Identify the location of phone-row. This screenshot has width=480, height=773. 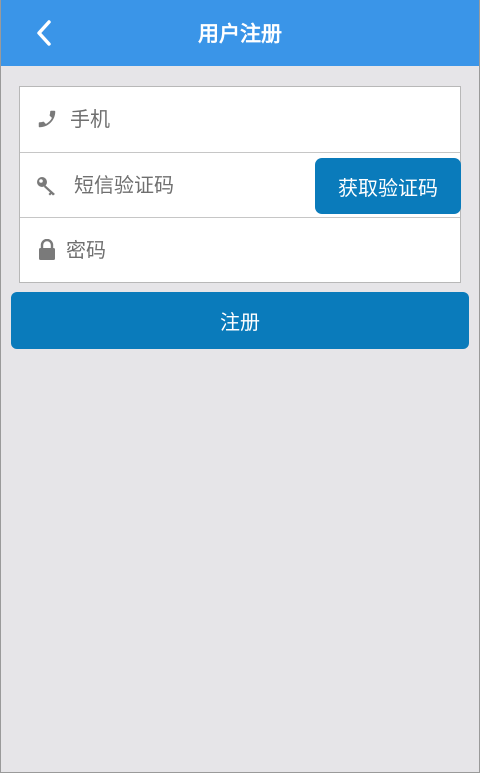
(240, 119).